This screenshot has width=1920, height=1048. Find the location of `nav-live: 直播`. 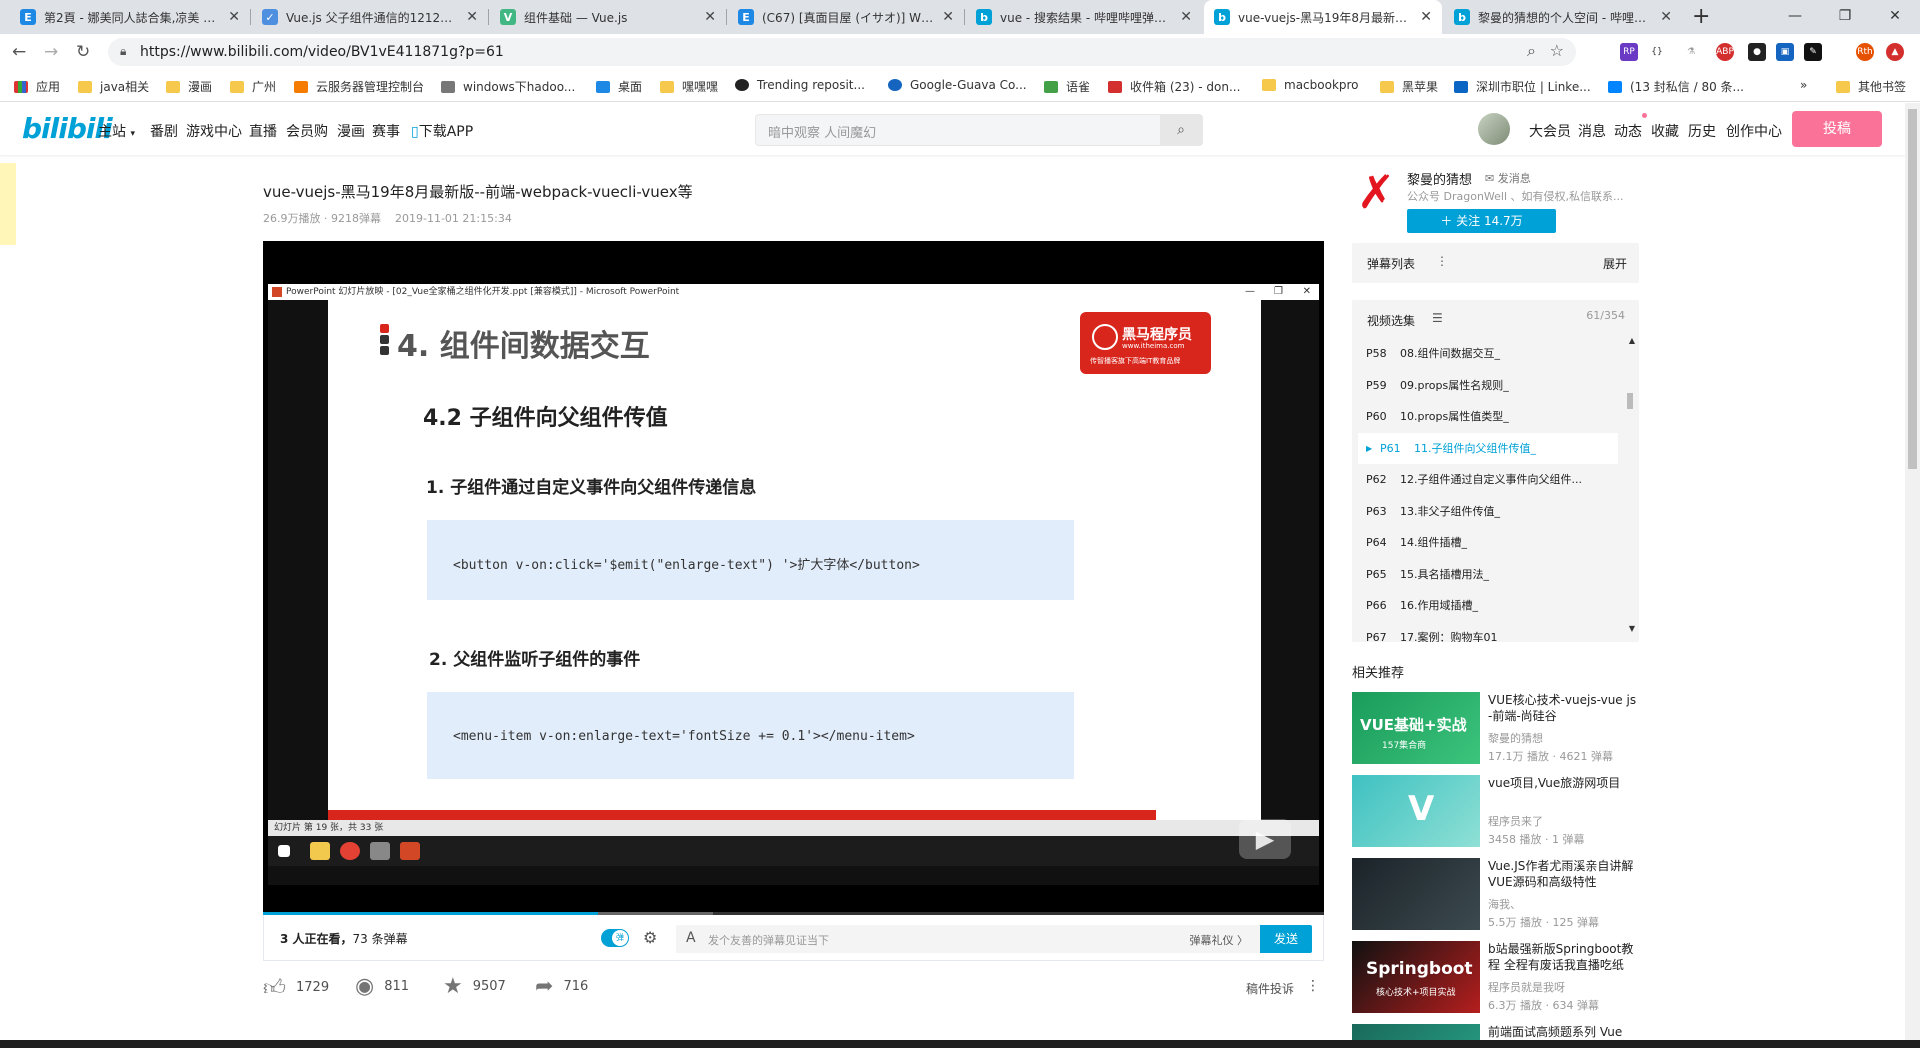

nav-live: 直播 is located at coordinates (263, 131).